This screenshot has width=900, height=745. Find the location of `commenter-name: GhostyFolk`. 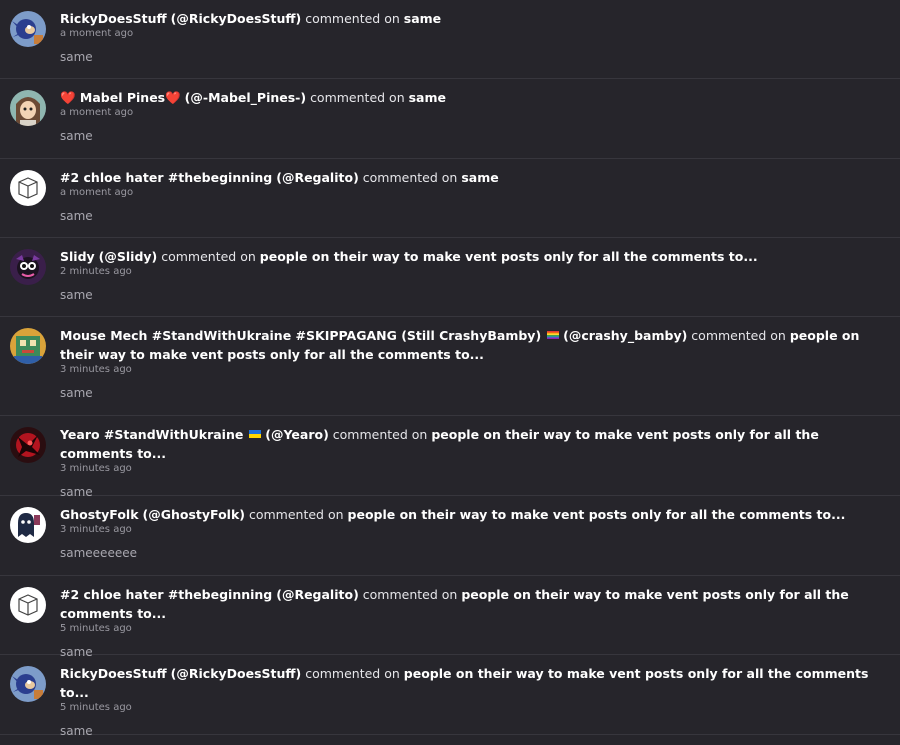

commenter-name: GhostyFolk is located at coordinates (99, 514).